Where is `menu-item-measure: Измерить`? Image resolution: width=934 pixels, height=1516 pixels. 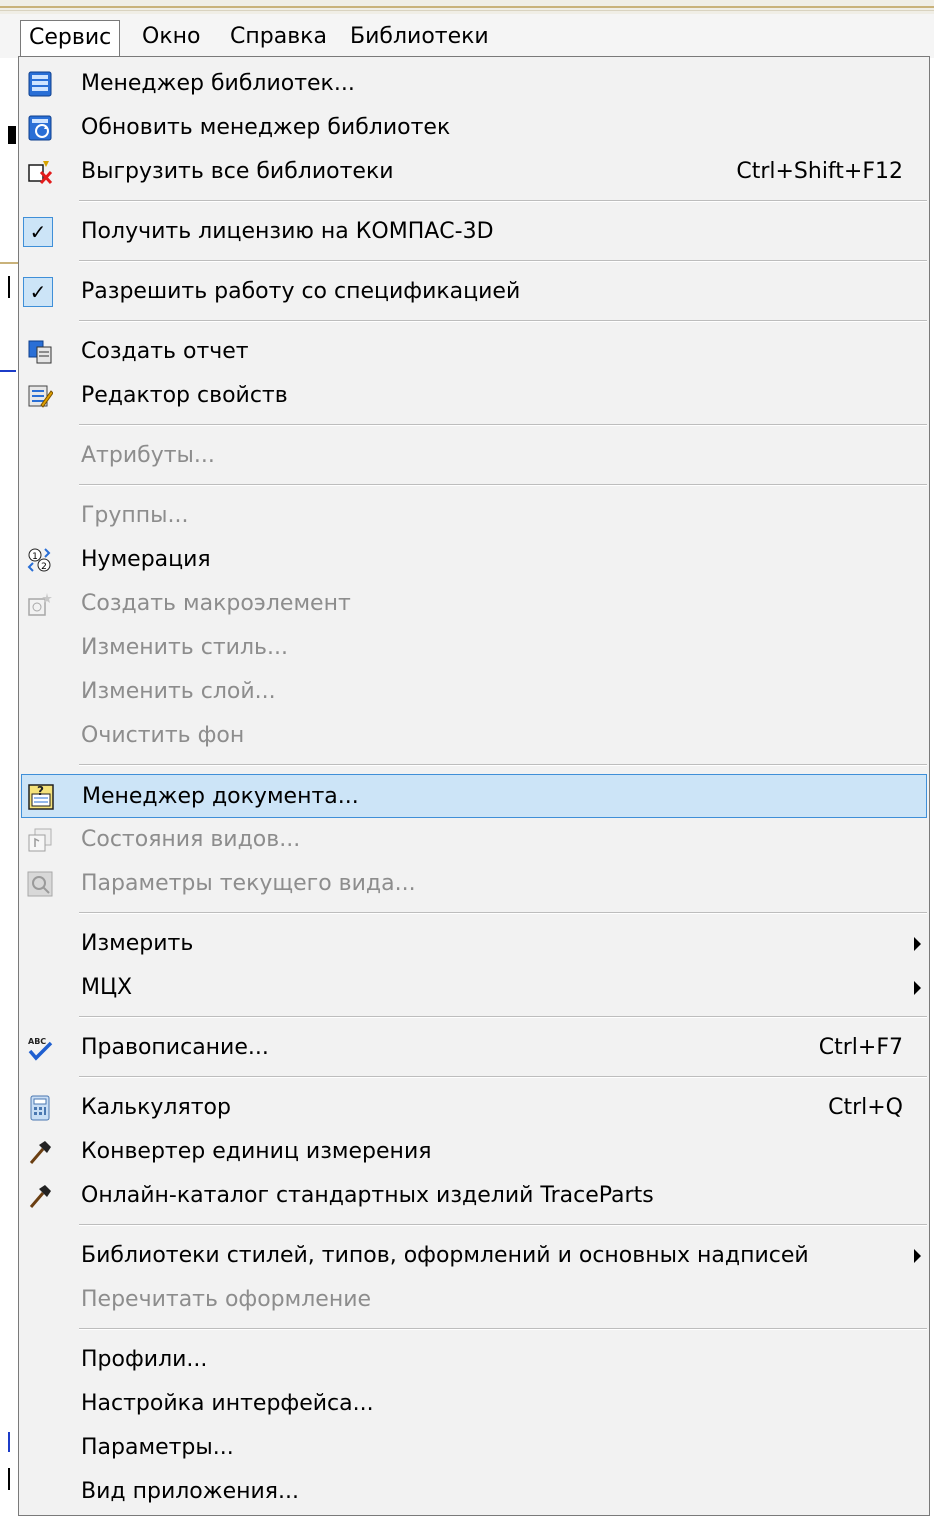 menu-item-measure: Измерить is located at coordinates (474, 944).